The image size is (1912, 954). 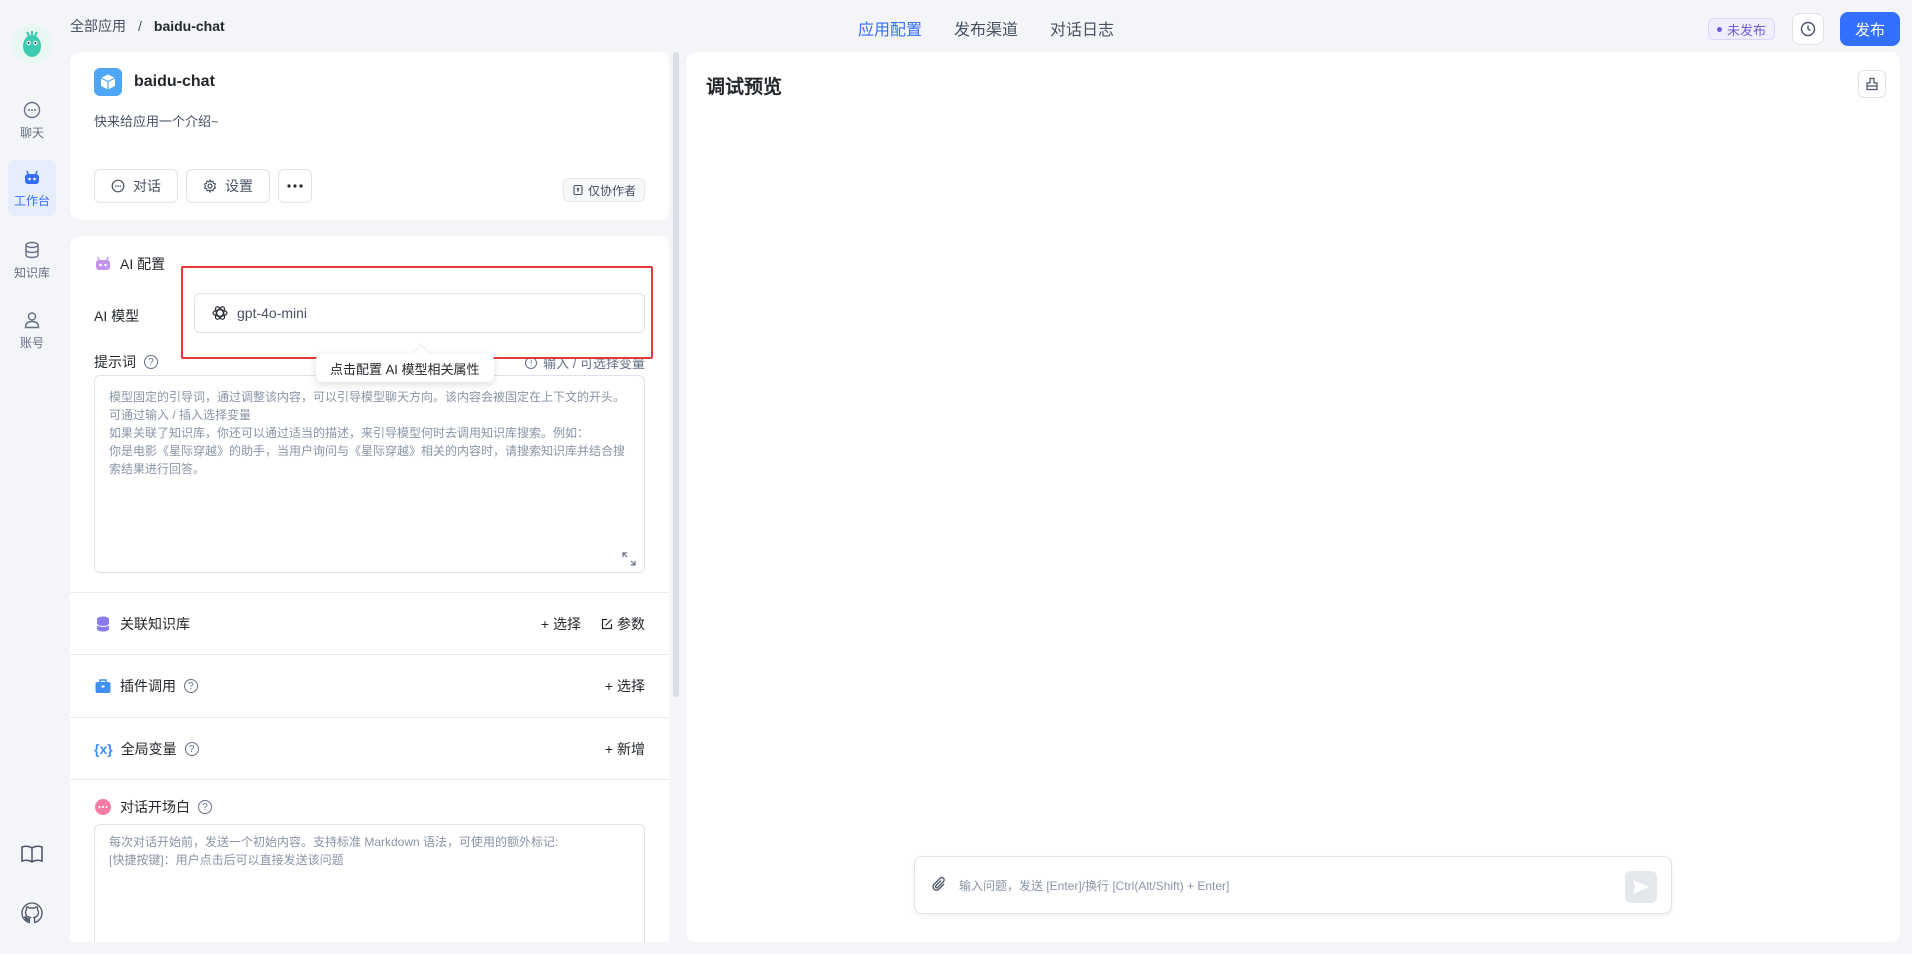 What do you see at coordinates (156, 120) in the screenshot?
I see `app-intro: 快来给应用一个介绍~` at bounding box center [156, 120].